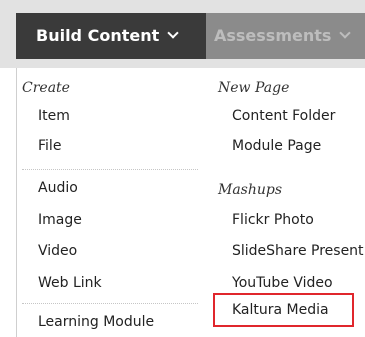 This screenshot has height=337, width=365. What do you see at coordinates (70, 283) in the screenshot?
I see `menu-item-web-link: Web Link` at bounding box center [70, 283].